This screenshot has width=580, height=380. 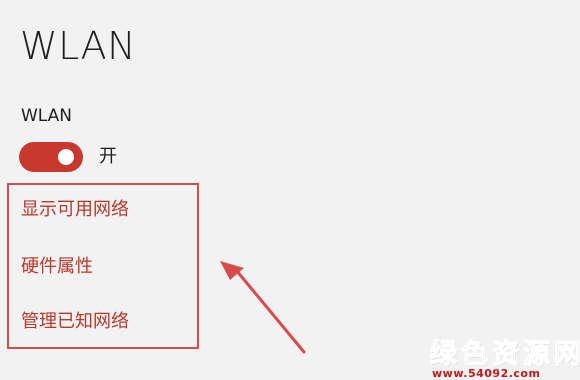 I want to click on arrow-shaft, so click(x=270, y=311).